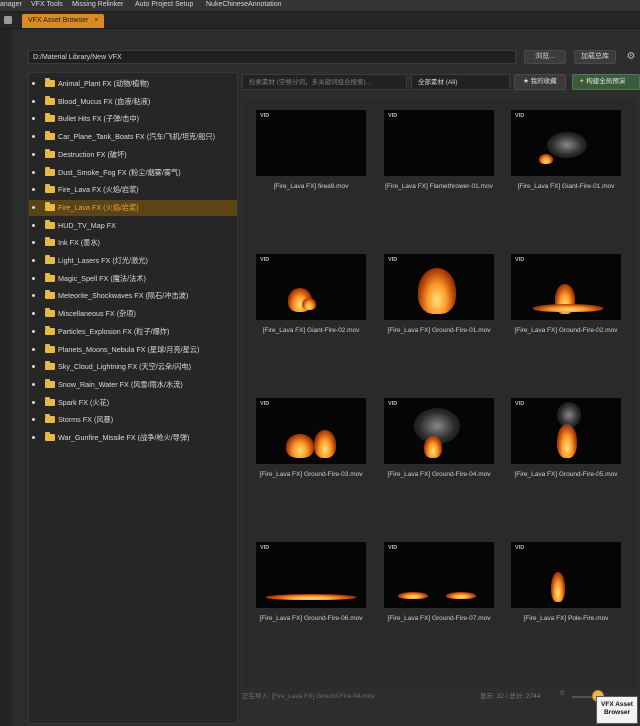 The image size is (640, 726). I want to click on asset-card: VID [Fire_Lava FX] Giant-Fire-02.mov, so click(311, 319).